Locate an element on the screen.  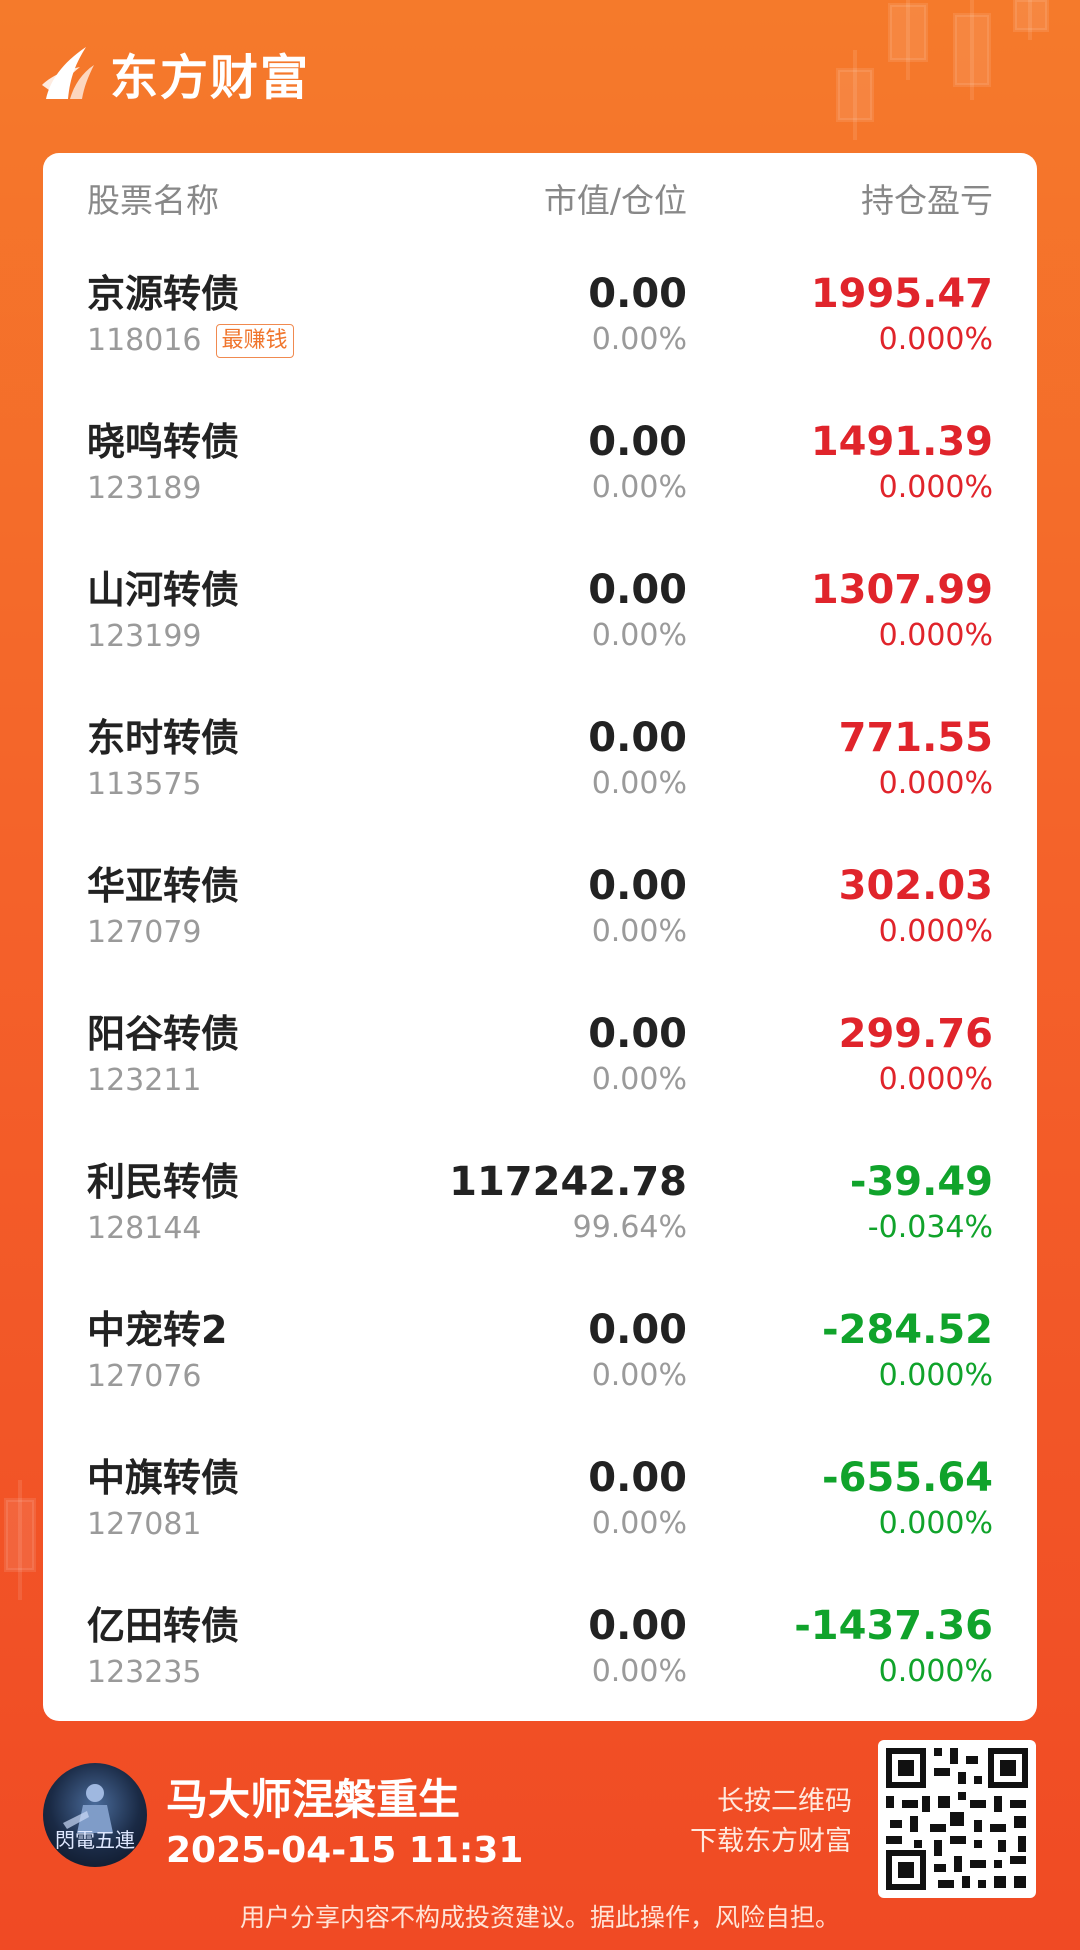
holding-pl: -39.49 is located at coordinates (921, 1182).